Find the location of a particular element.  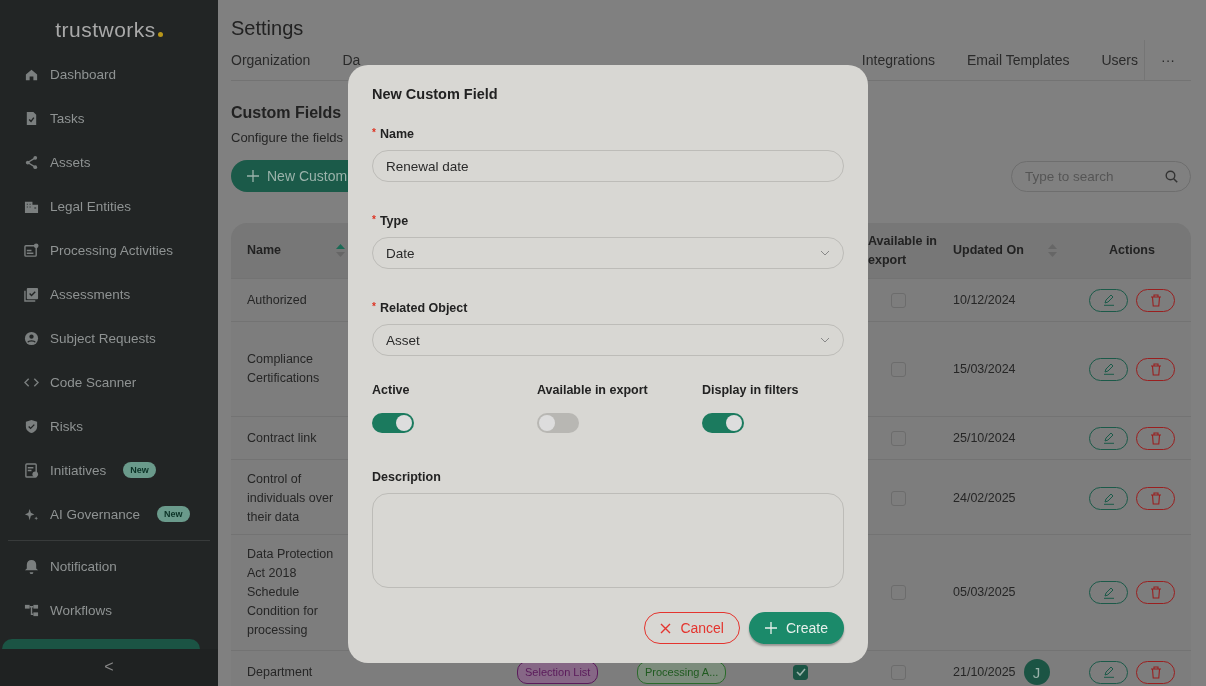

sidebar-item: Processing Activities is located at coordinates (121, 250).